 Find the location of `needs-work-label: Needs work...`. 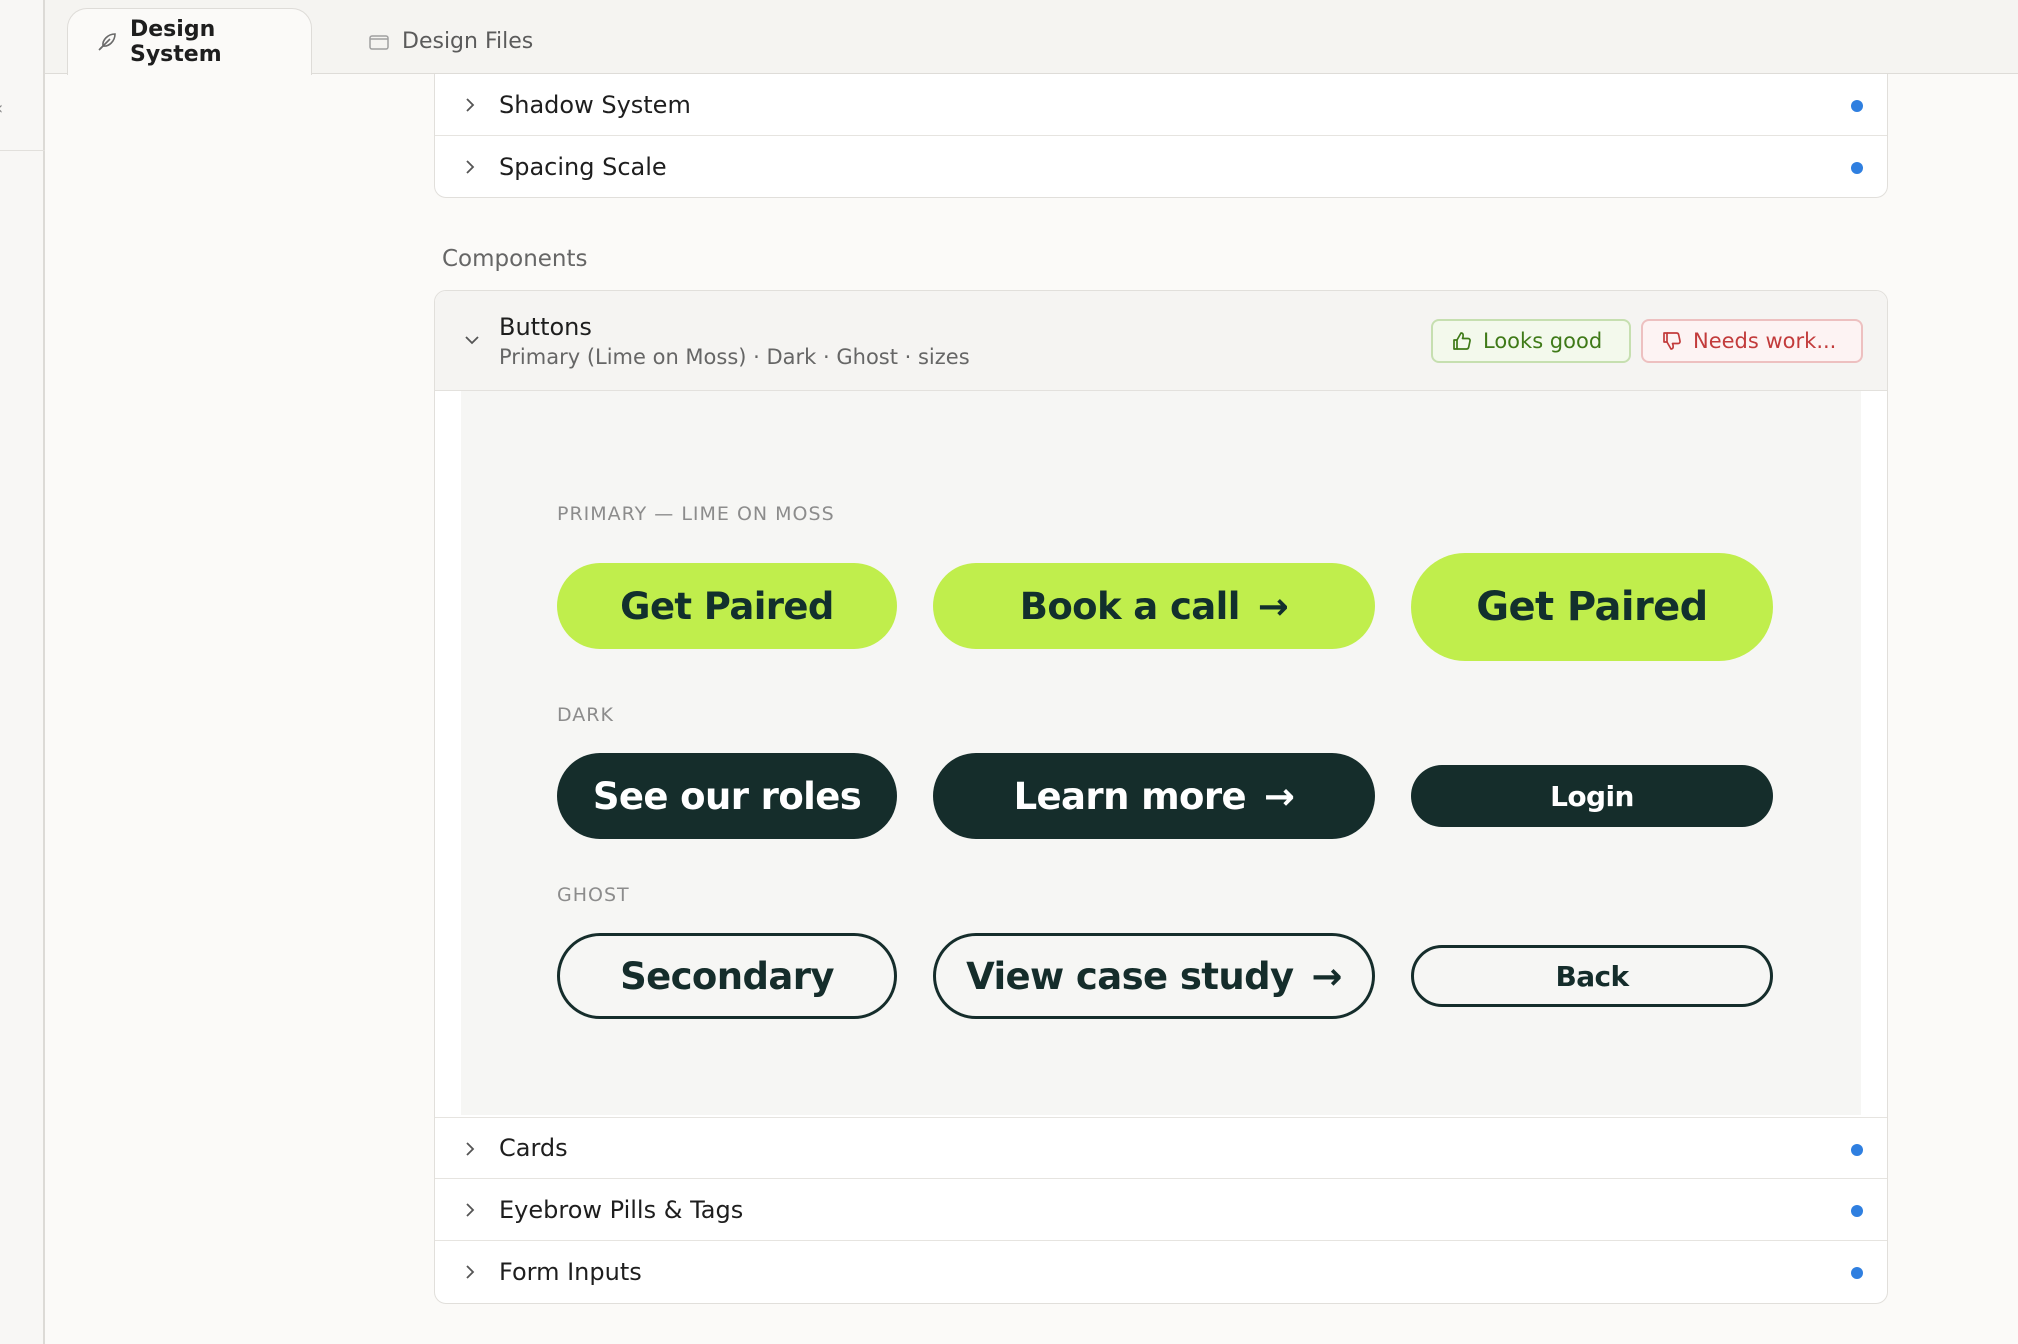

needs-work-label: Needs work... is located at coordinates (1765, 341).